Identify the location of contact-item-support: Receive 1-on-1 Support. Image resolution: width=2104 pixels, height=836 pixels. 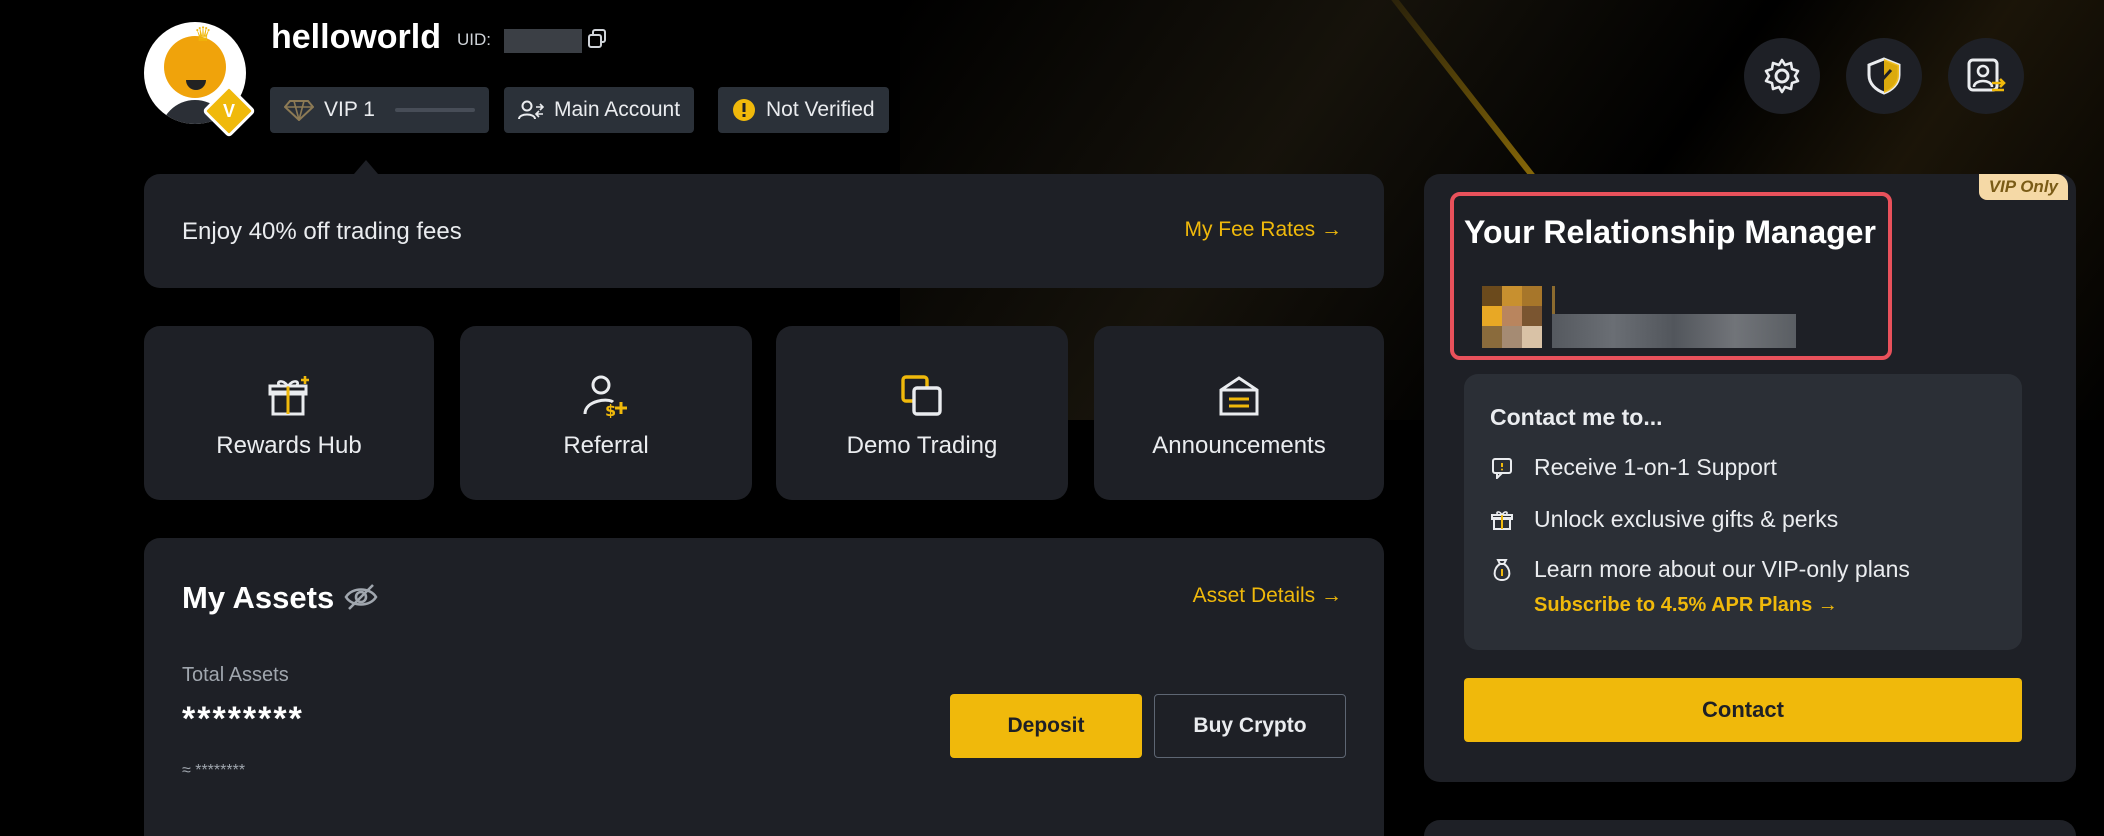
(1633, 467).